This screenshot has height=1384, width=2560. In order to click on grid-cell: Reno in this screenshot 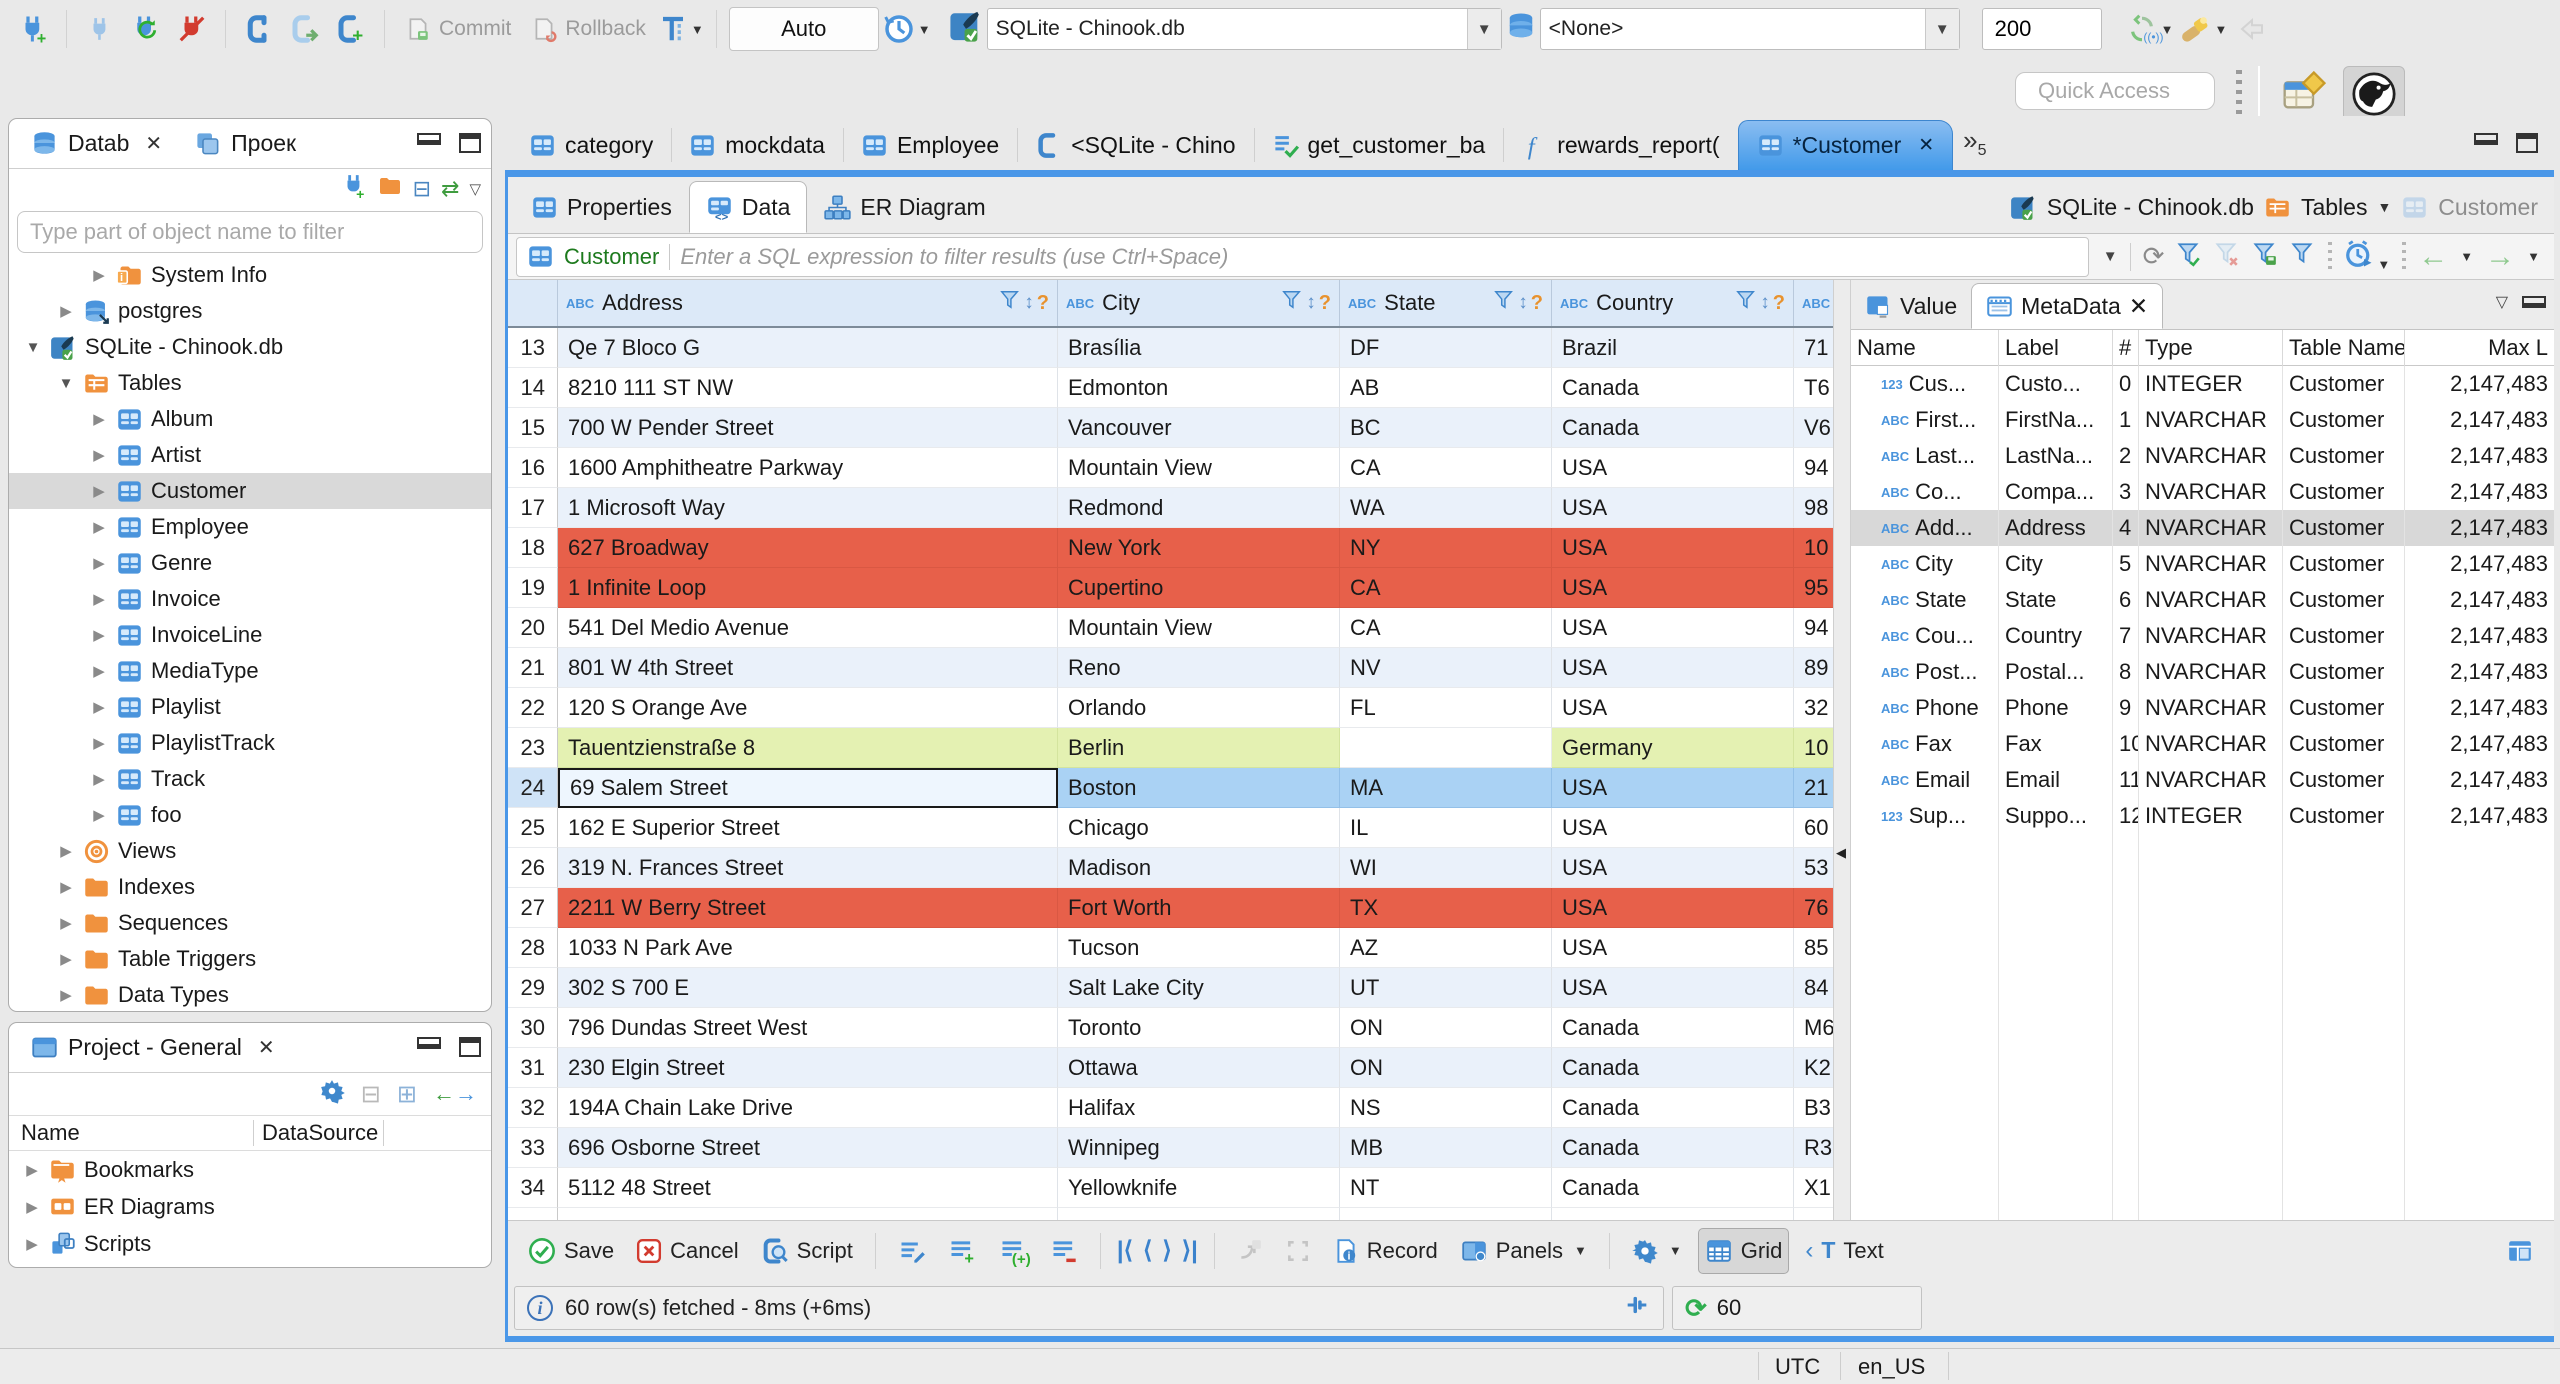, I will do `click(1199, 668)`.